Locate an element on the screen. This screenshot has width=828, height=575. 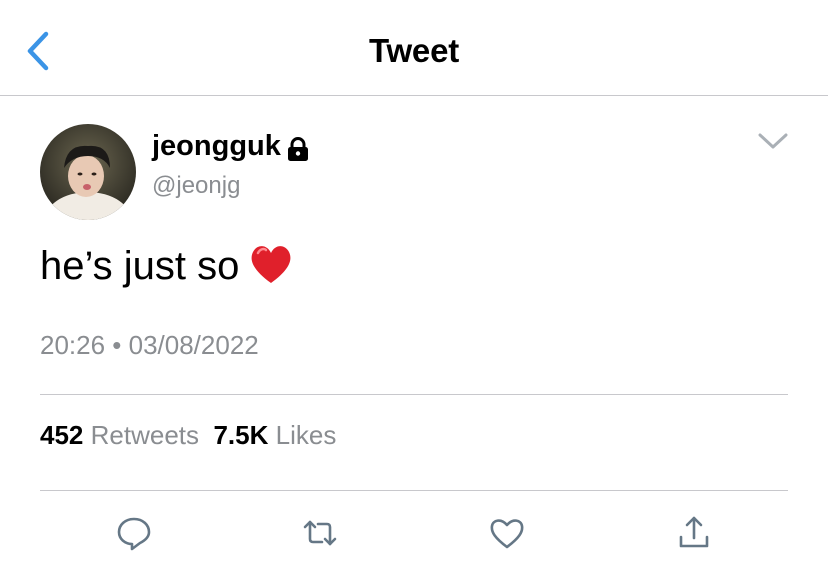
share-button is located at coordinates (694, 533).